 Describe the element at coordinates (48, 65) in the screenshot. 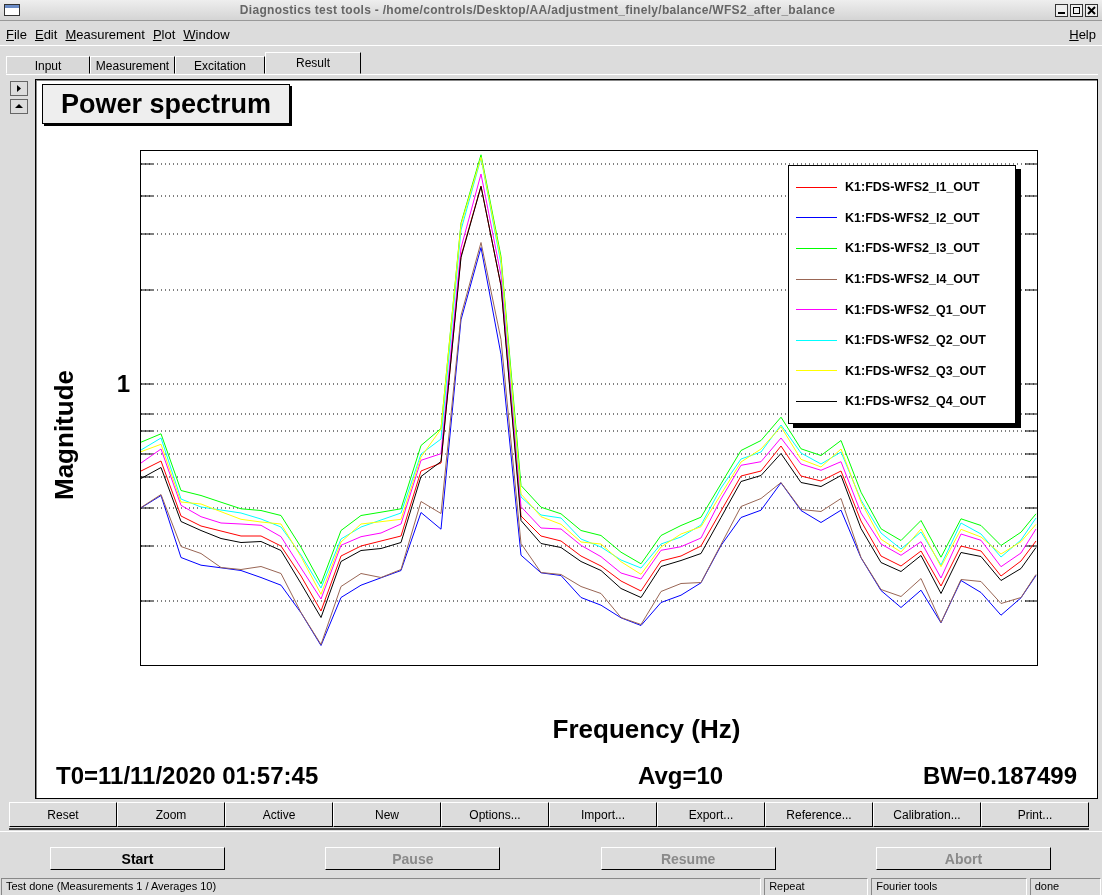

I see `tab: Input` at that location.